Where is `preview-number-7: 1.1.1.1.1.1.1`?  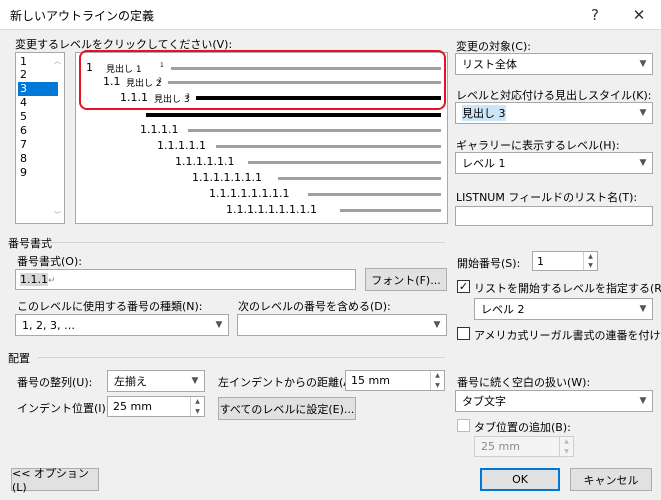 preview-number-7: 1.1.1.1.1.1.1 is located at coordinates (227, 177).